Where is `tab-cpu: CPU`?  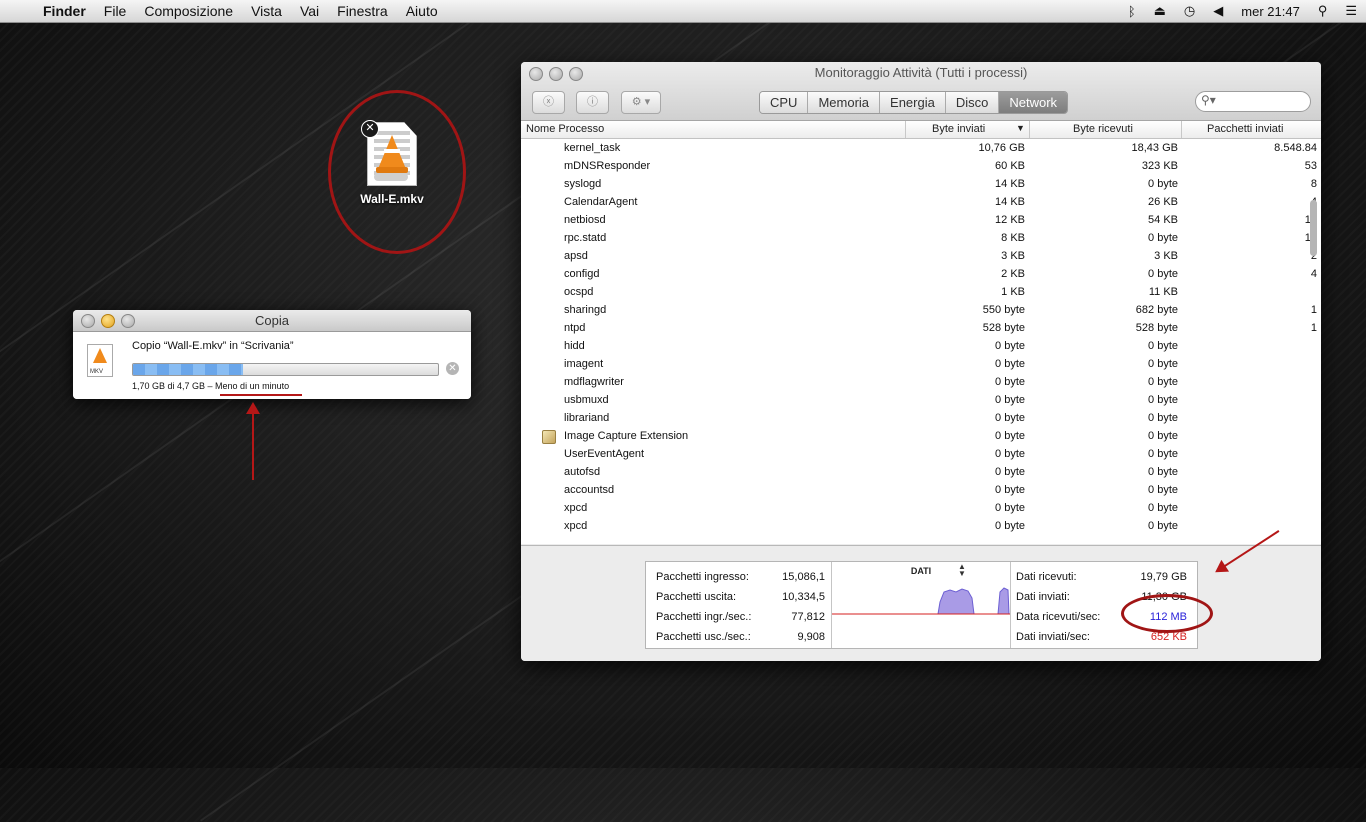
tab-cpu: CPU is located at coordinates (784, 102).